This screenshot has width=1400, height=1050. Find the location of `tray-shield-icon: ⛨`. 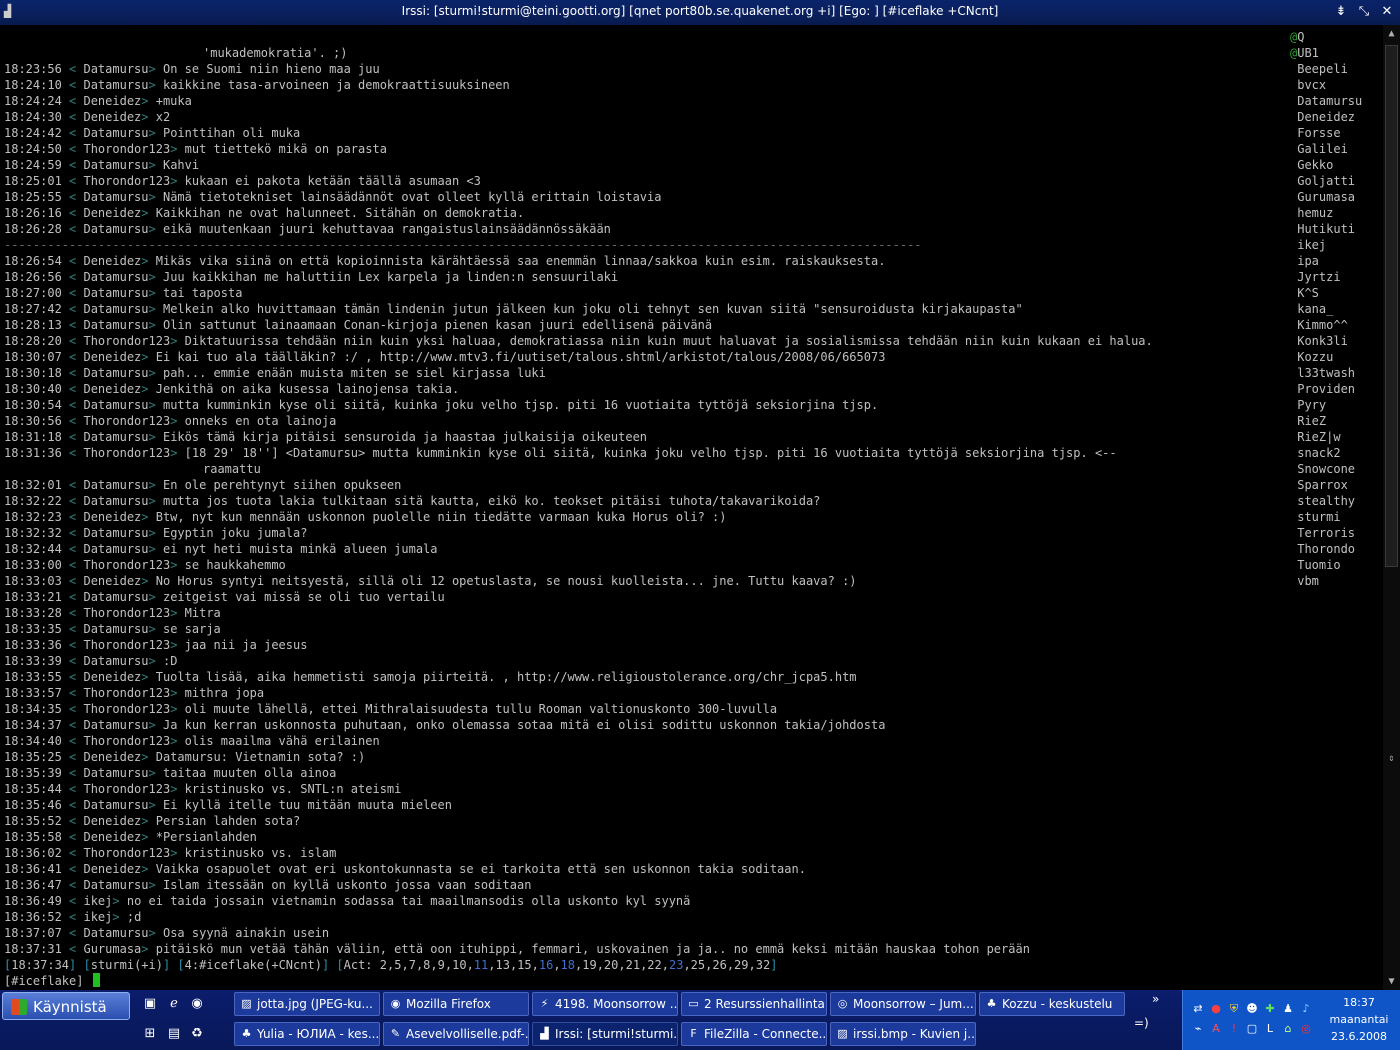

tray-shield-icon: ⛨ is located at coordinates (1234, 1009).